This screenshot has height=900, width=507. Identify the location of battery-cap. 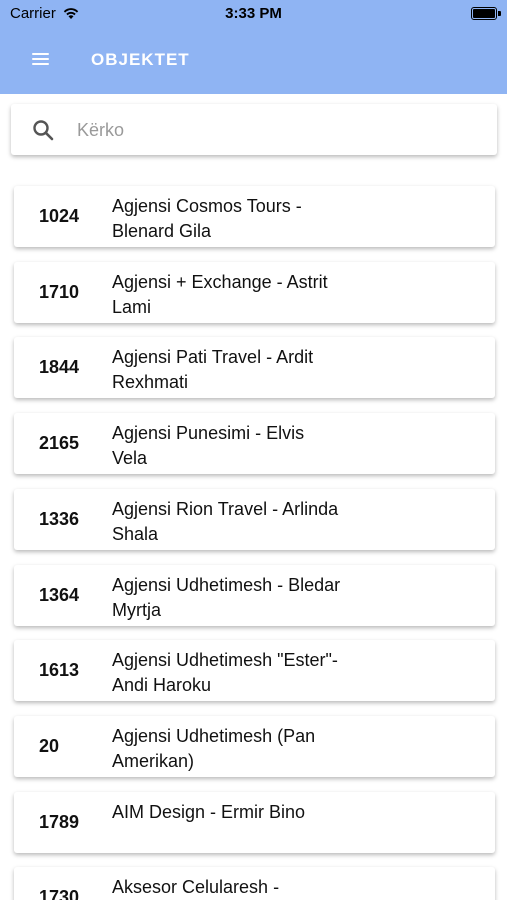
(499, 13).